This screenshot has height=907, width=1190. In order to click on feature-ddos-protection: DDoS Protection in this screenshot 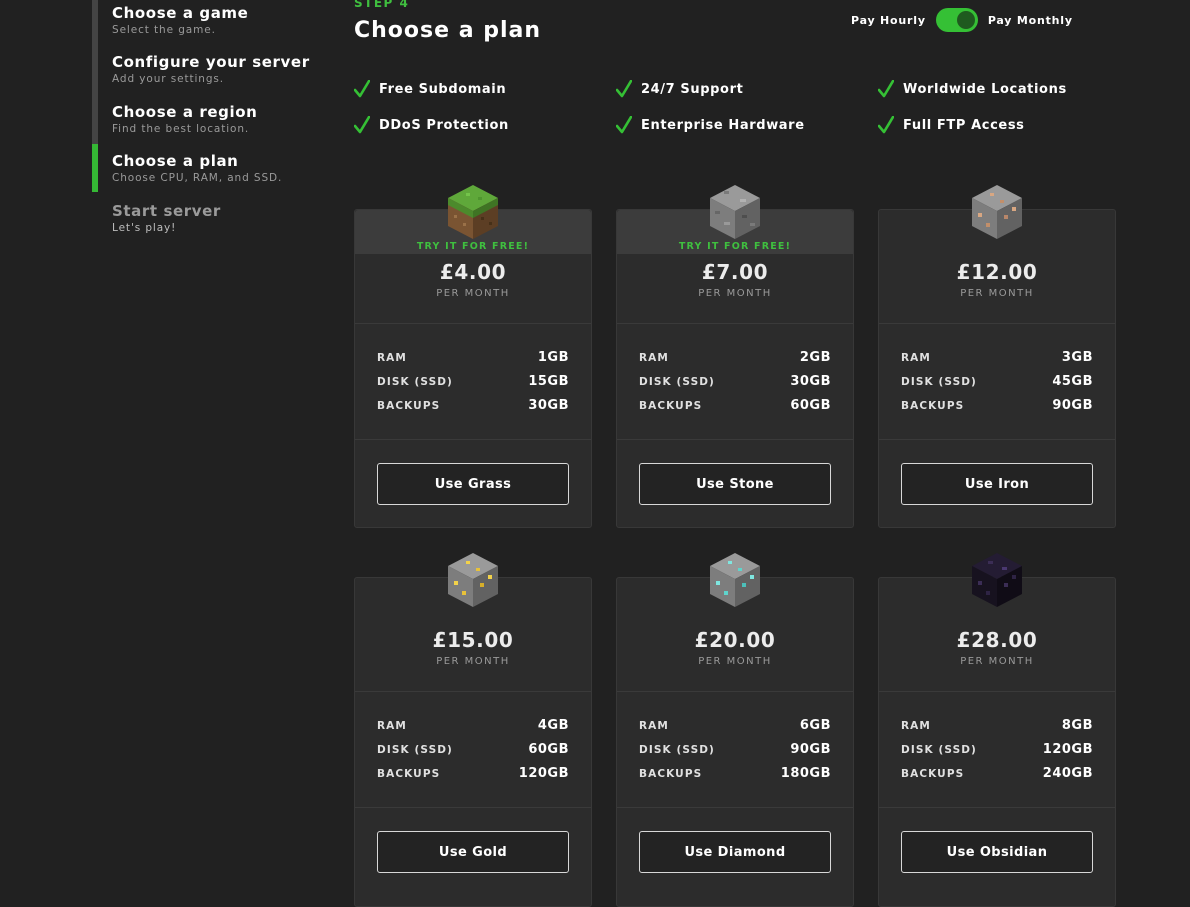, I will do `click(431, 125)`.